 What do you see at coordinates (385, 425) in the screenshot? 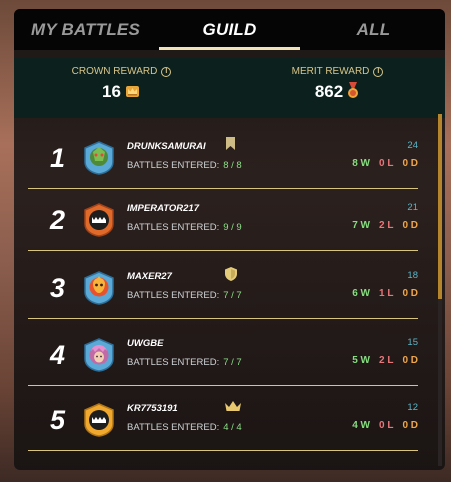
I see `win-loss-record: 4 W0 L0 D` at bounding box center [385, 425].